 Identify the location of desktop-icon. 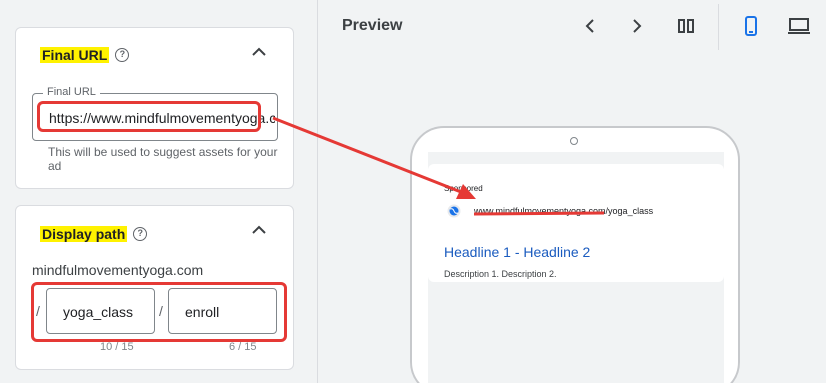
(799, 26).